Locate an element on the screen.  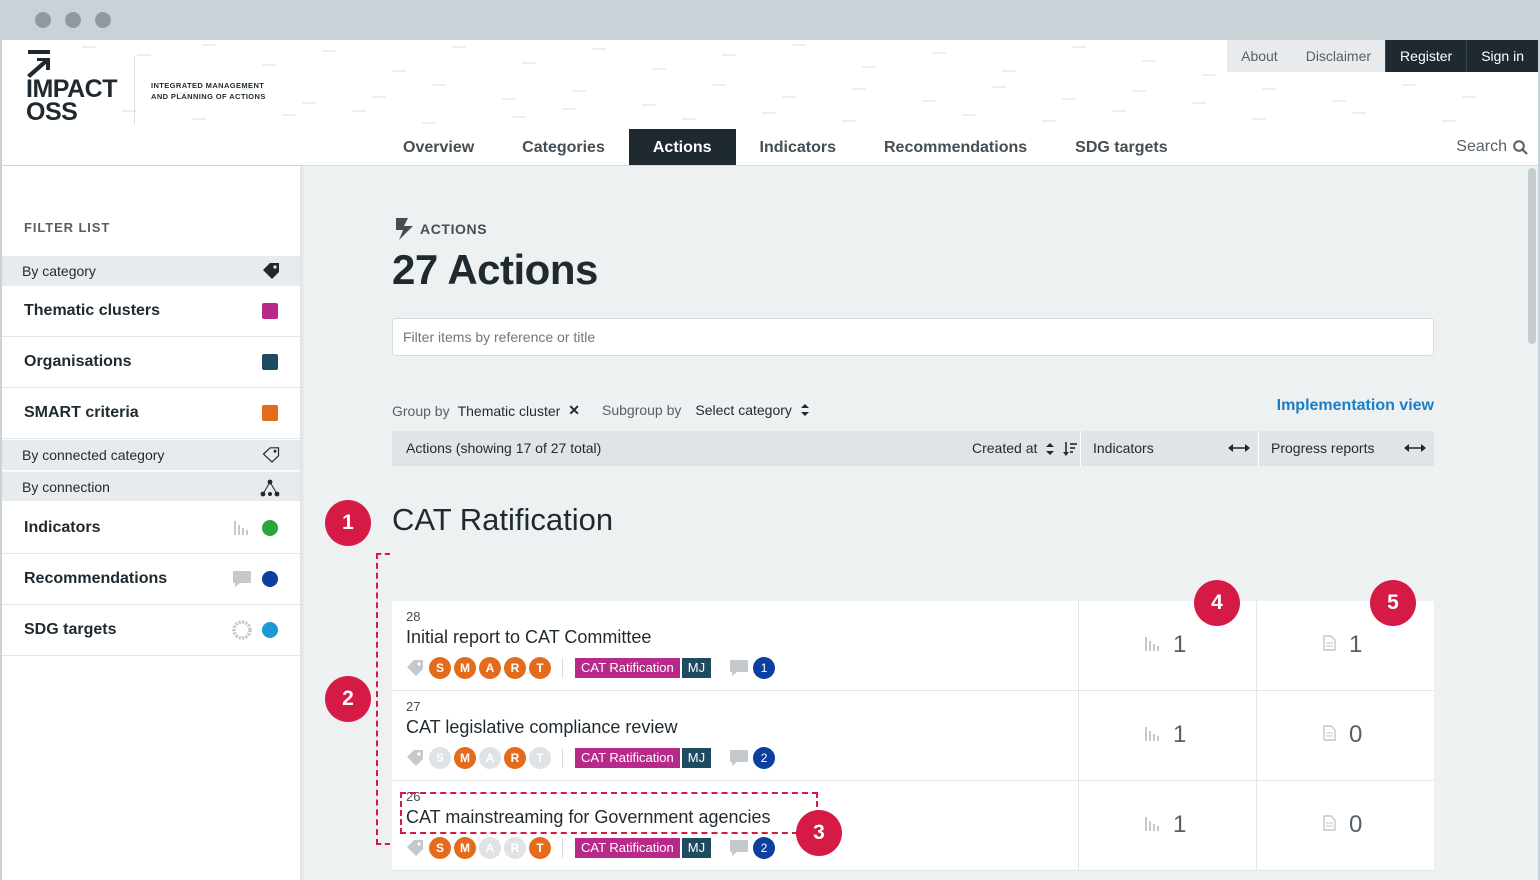
group-by-connected-category: By connected category is located at coordinates (151, 455).